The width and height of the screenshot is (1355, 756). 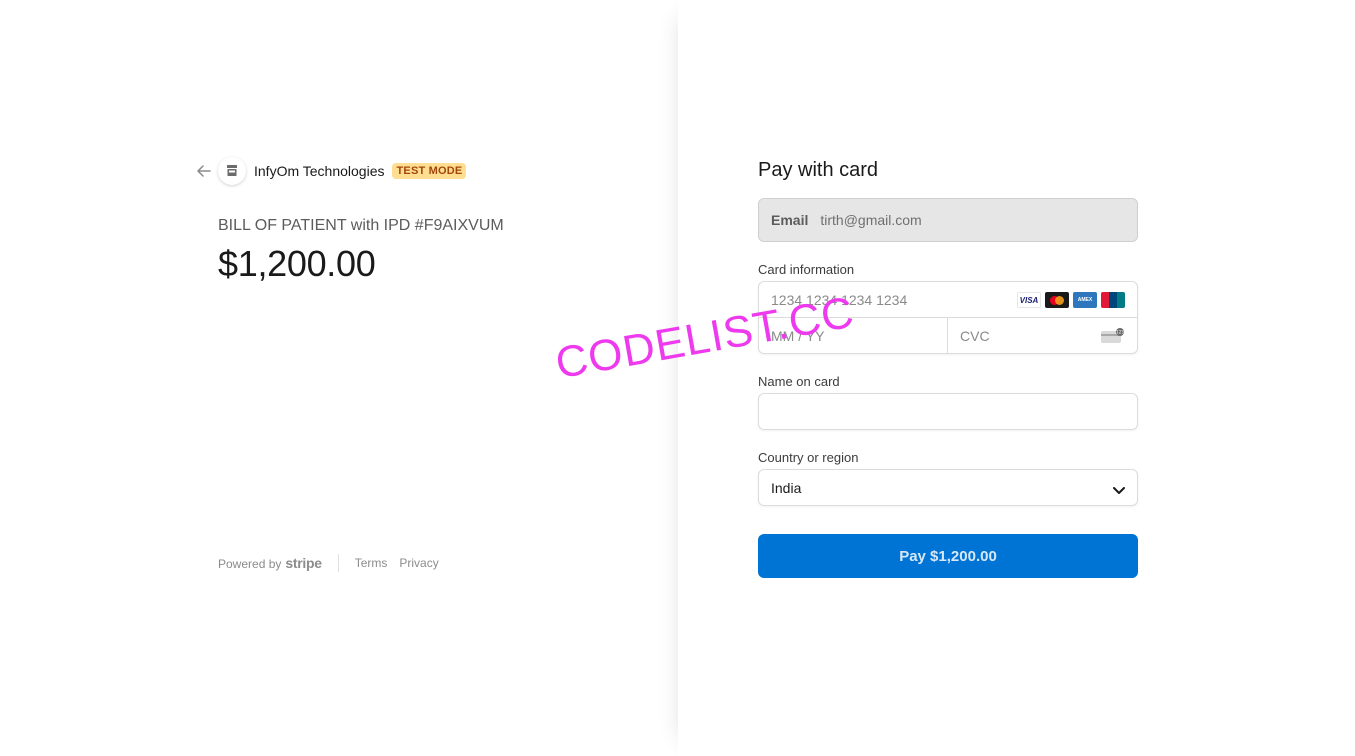 I want to click on terms-link: Terms, so click(x=371, y=563).